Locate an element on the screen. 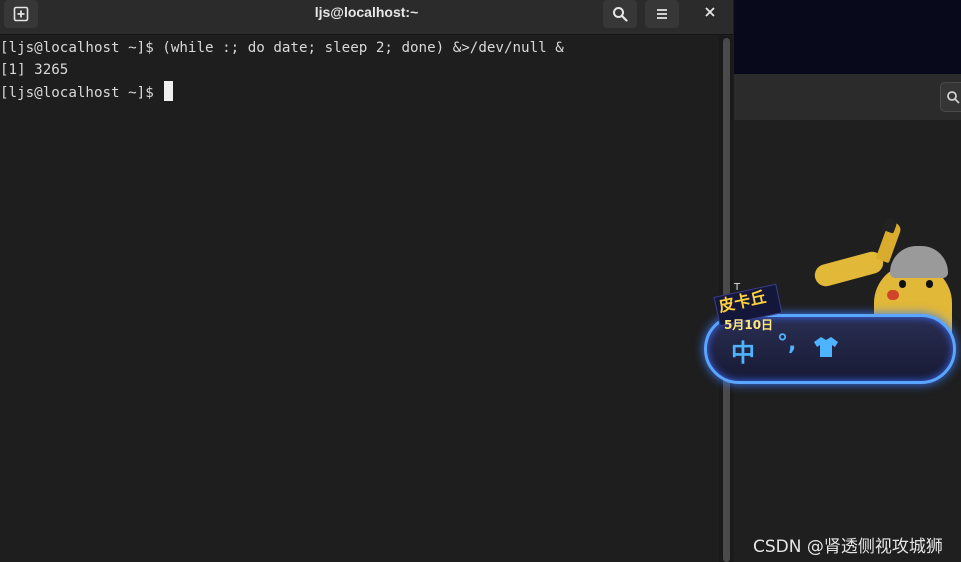  close-icon is located at coordinates (710, 12).